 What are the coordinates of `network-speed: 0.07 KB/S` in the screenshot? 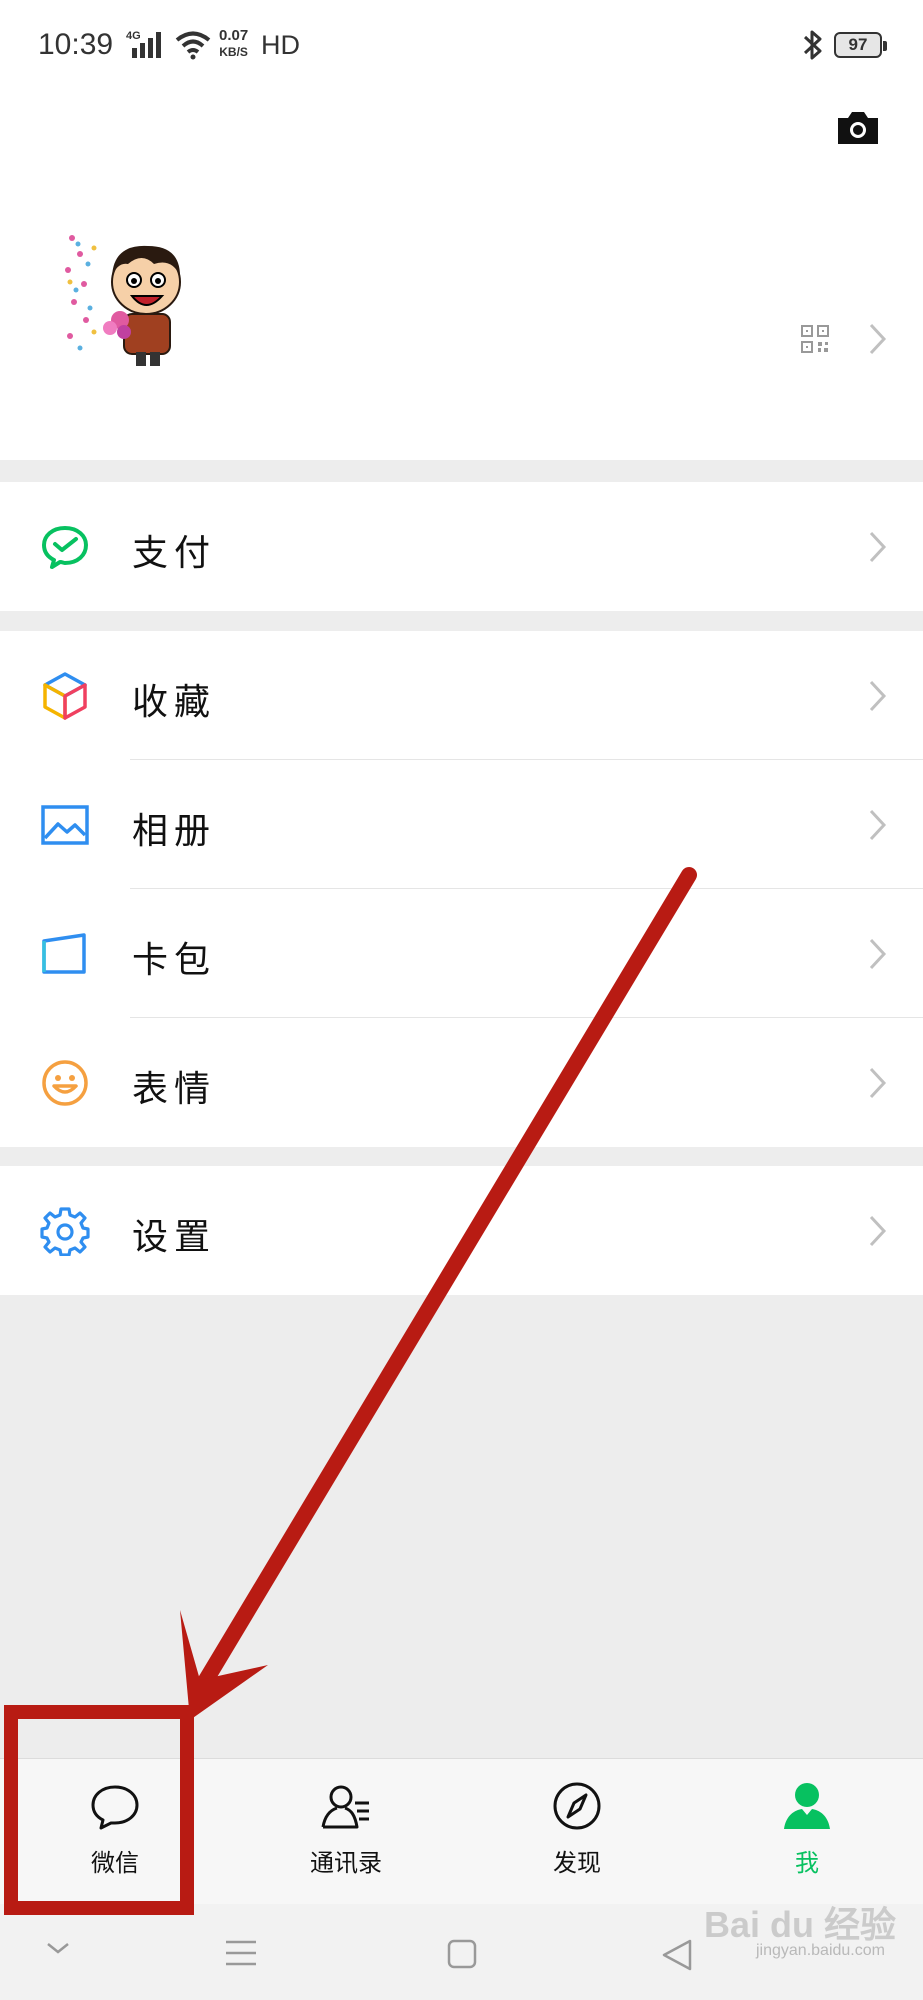 It's located at (233, 44).